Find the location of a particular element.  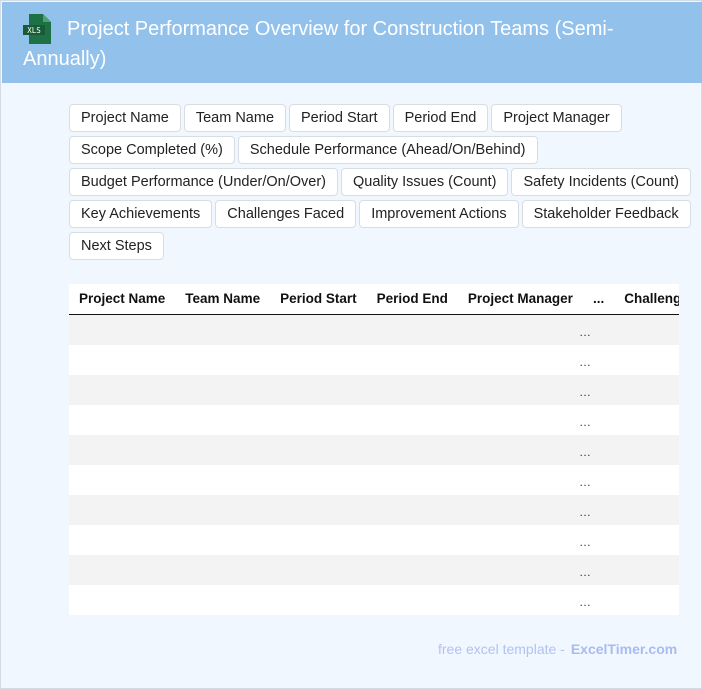

field-tag: Challenges Faced is located at coordinates (286, 214).